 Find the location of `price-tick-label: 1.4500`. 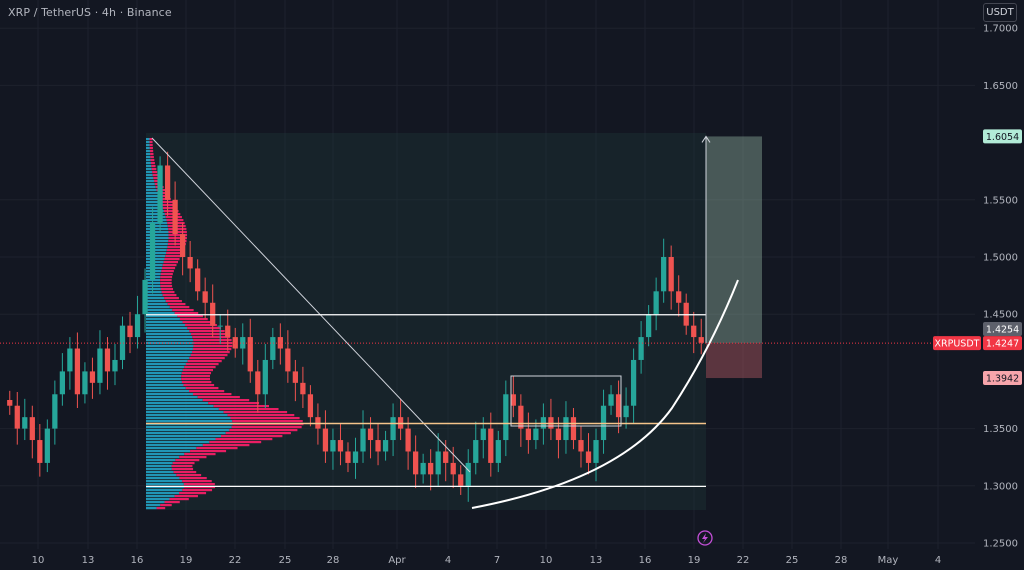

price-tick-label: 1.4500 is located at coordinates (1000, 315).